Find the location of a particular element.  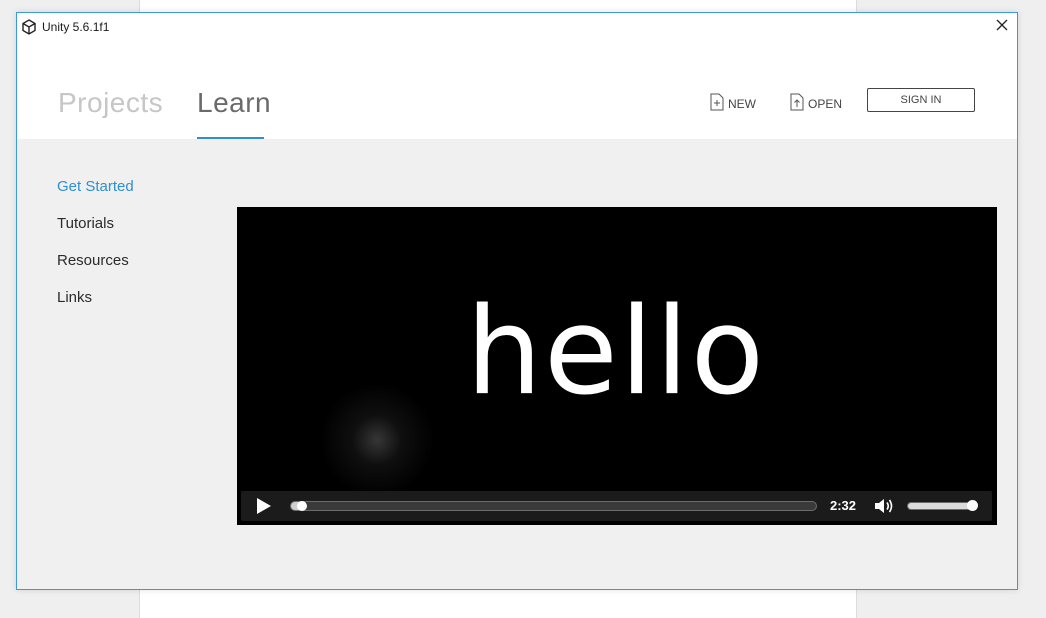

close-icon is located at coordinates (1002, 27).